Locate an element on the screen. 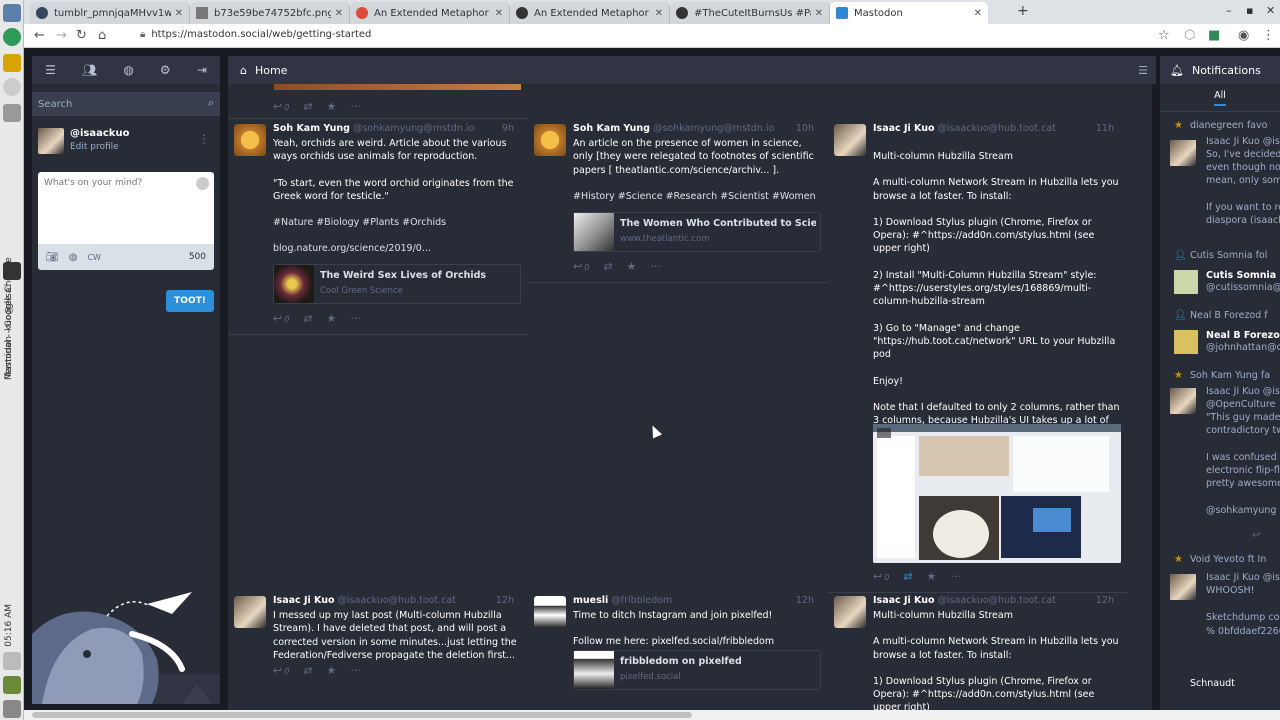 The height and width of the screenshot is (720, 1280). browser-tab: An Extended Metaphor for ✕ is located at coordinates (590, 13).